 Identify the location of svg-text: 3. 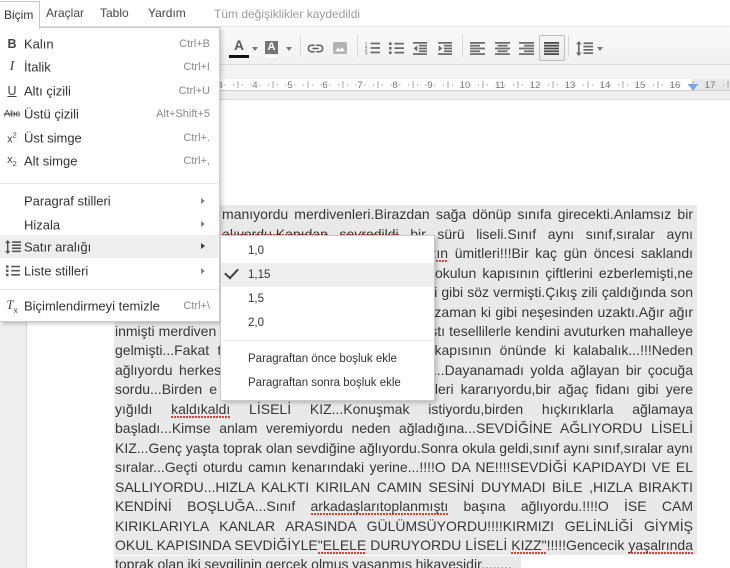
(366, 53).